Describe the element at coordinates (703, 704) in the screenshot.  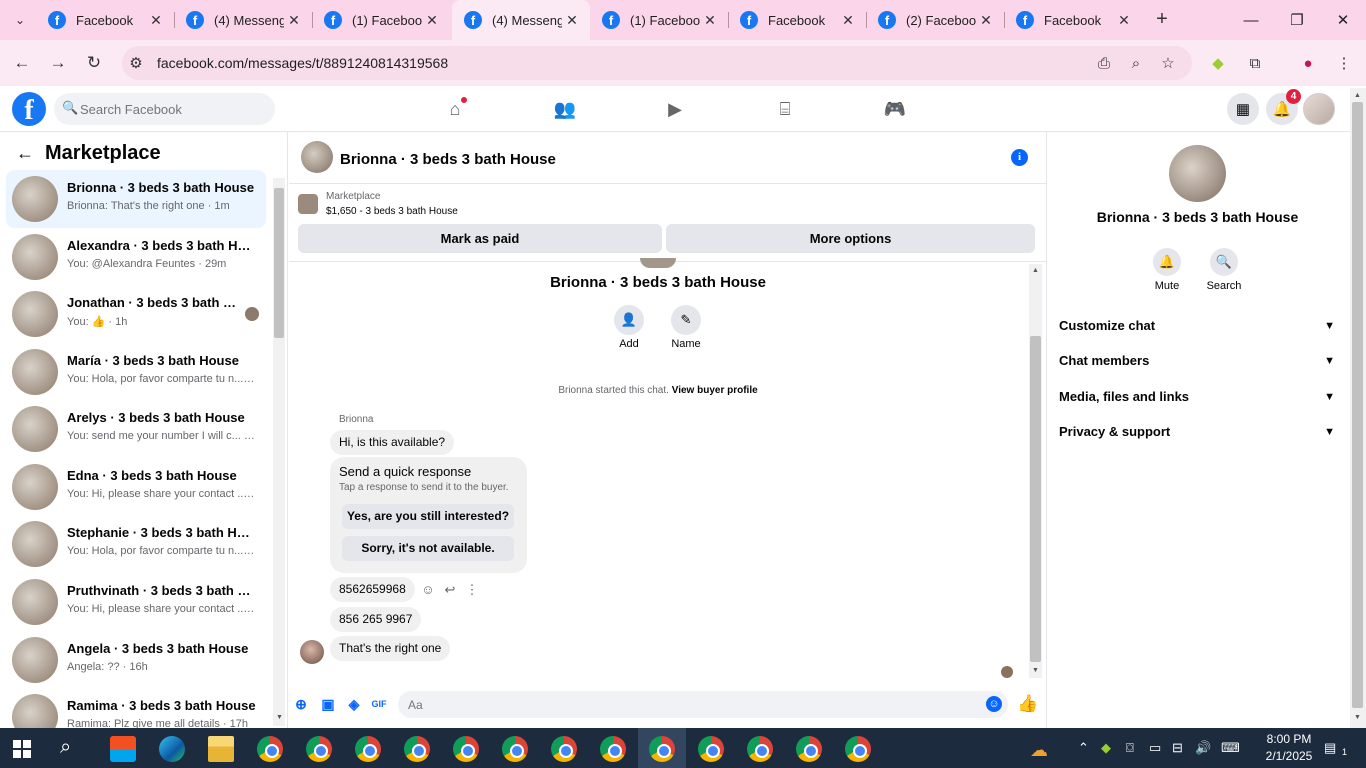
I see `message-input` at that location.